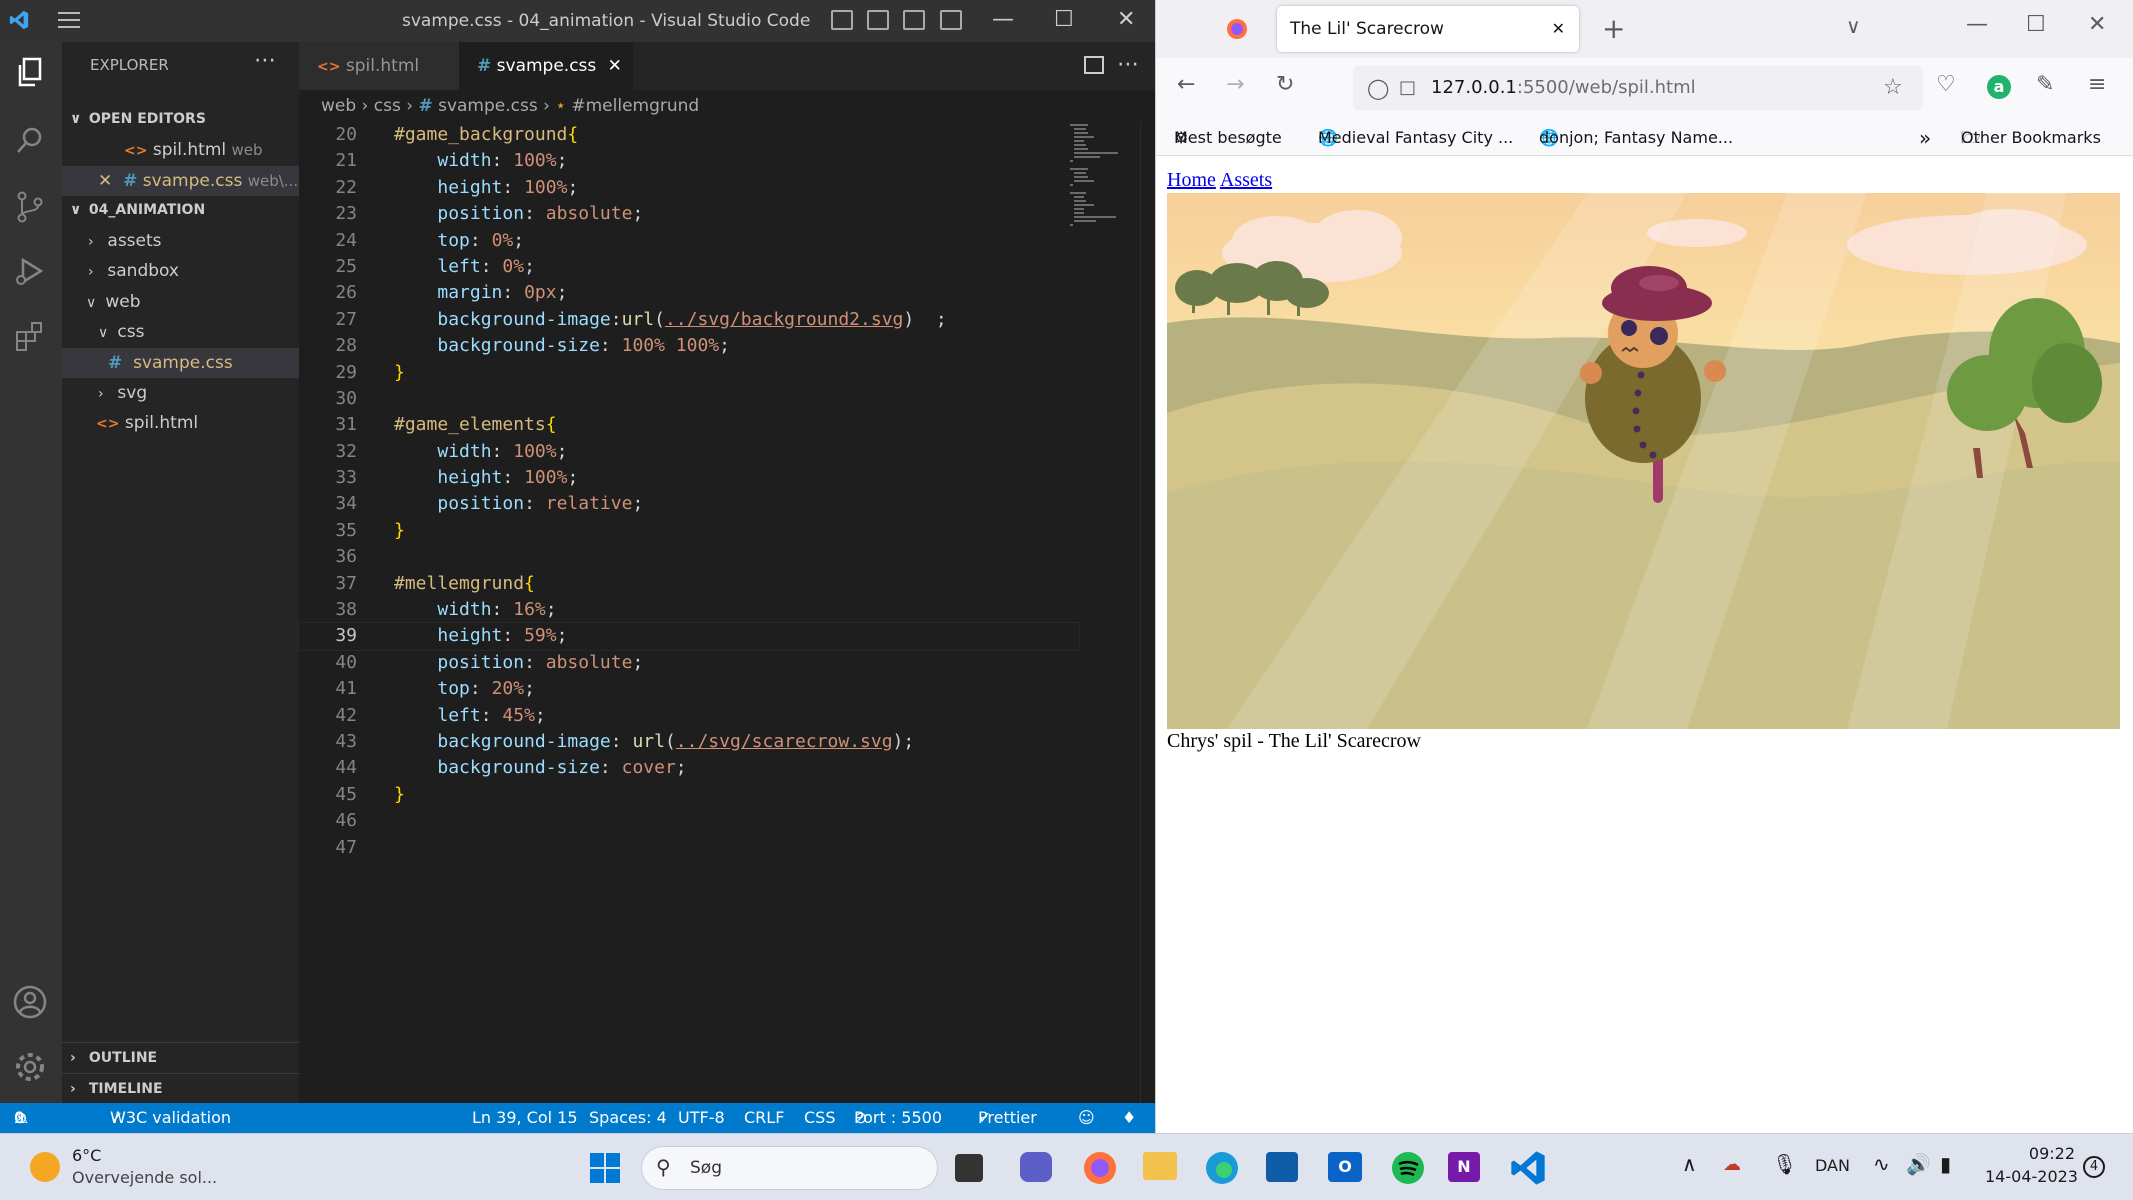  I want to click on reload-icon: ↻, so click(1285, 84).